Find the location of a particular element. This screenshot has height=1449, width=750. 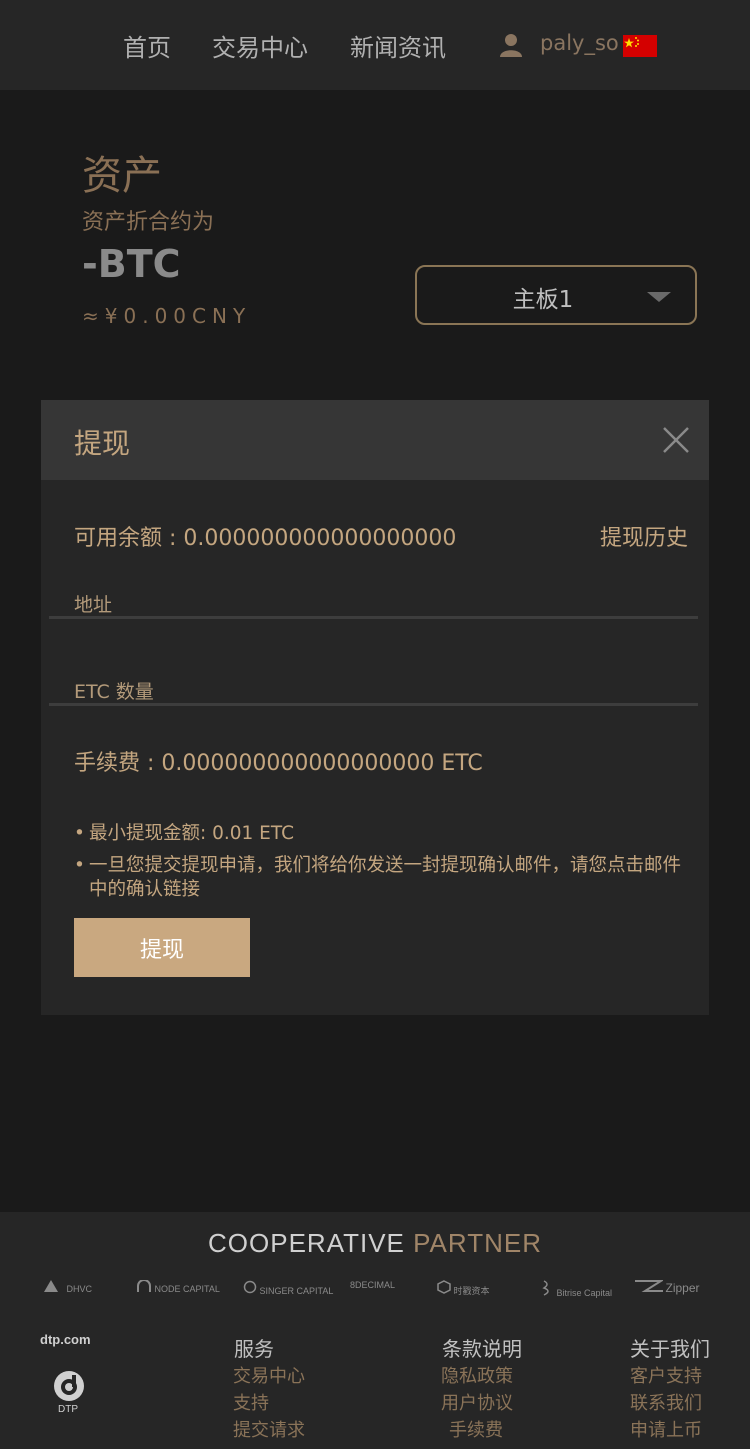

singer-capital-logo-icon is located at coordinates (250, 1287).